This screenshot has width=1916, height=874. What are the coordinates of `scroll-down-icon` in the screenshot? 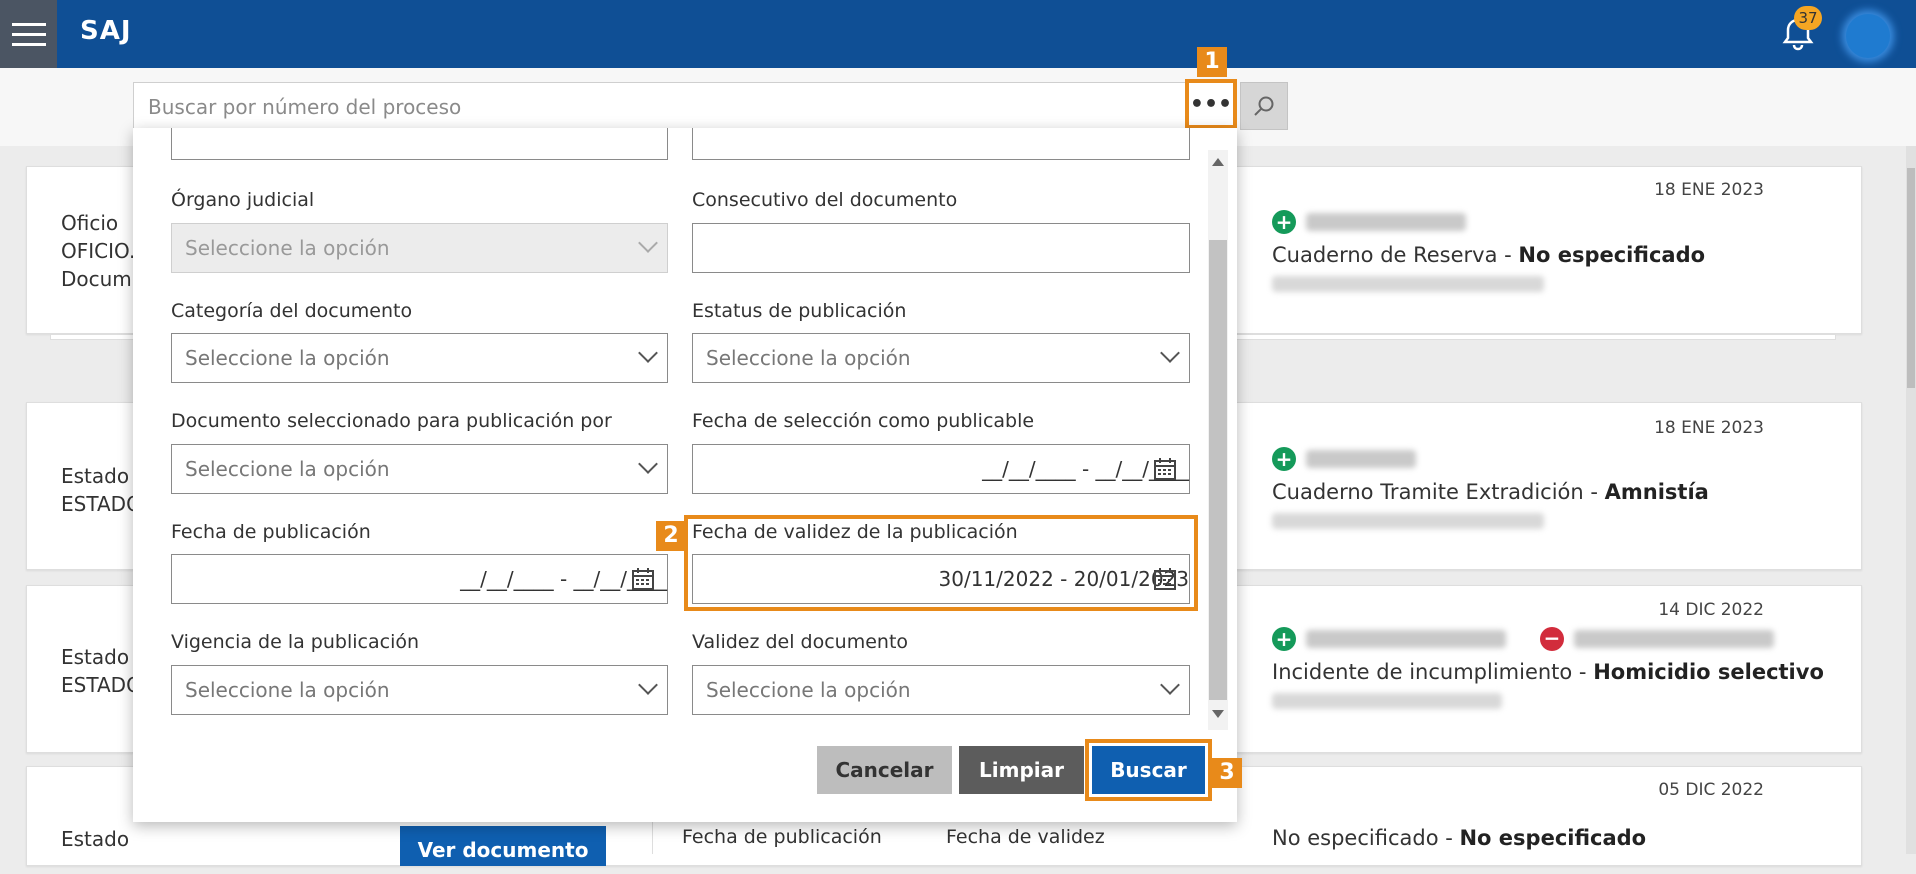 It's located at (1218, 714).